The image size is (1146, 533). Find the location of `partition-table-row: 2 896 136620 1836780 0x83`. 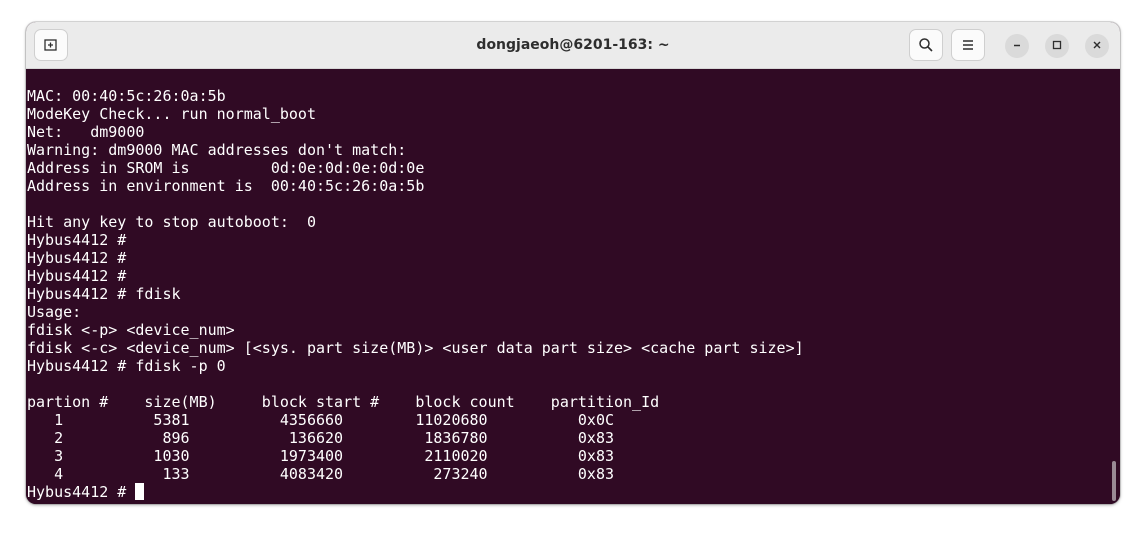

partition-table-row: 2 896 136620 1836780 0x83 is located at coordinates (320, 438).